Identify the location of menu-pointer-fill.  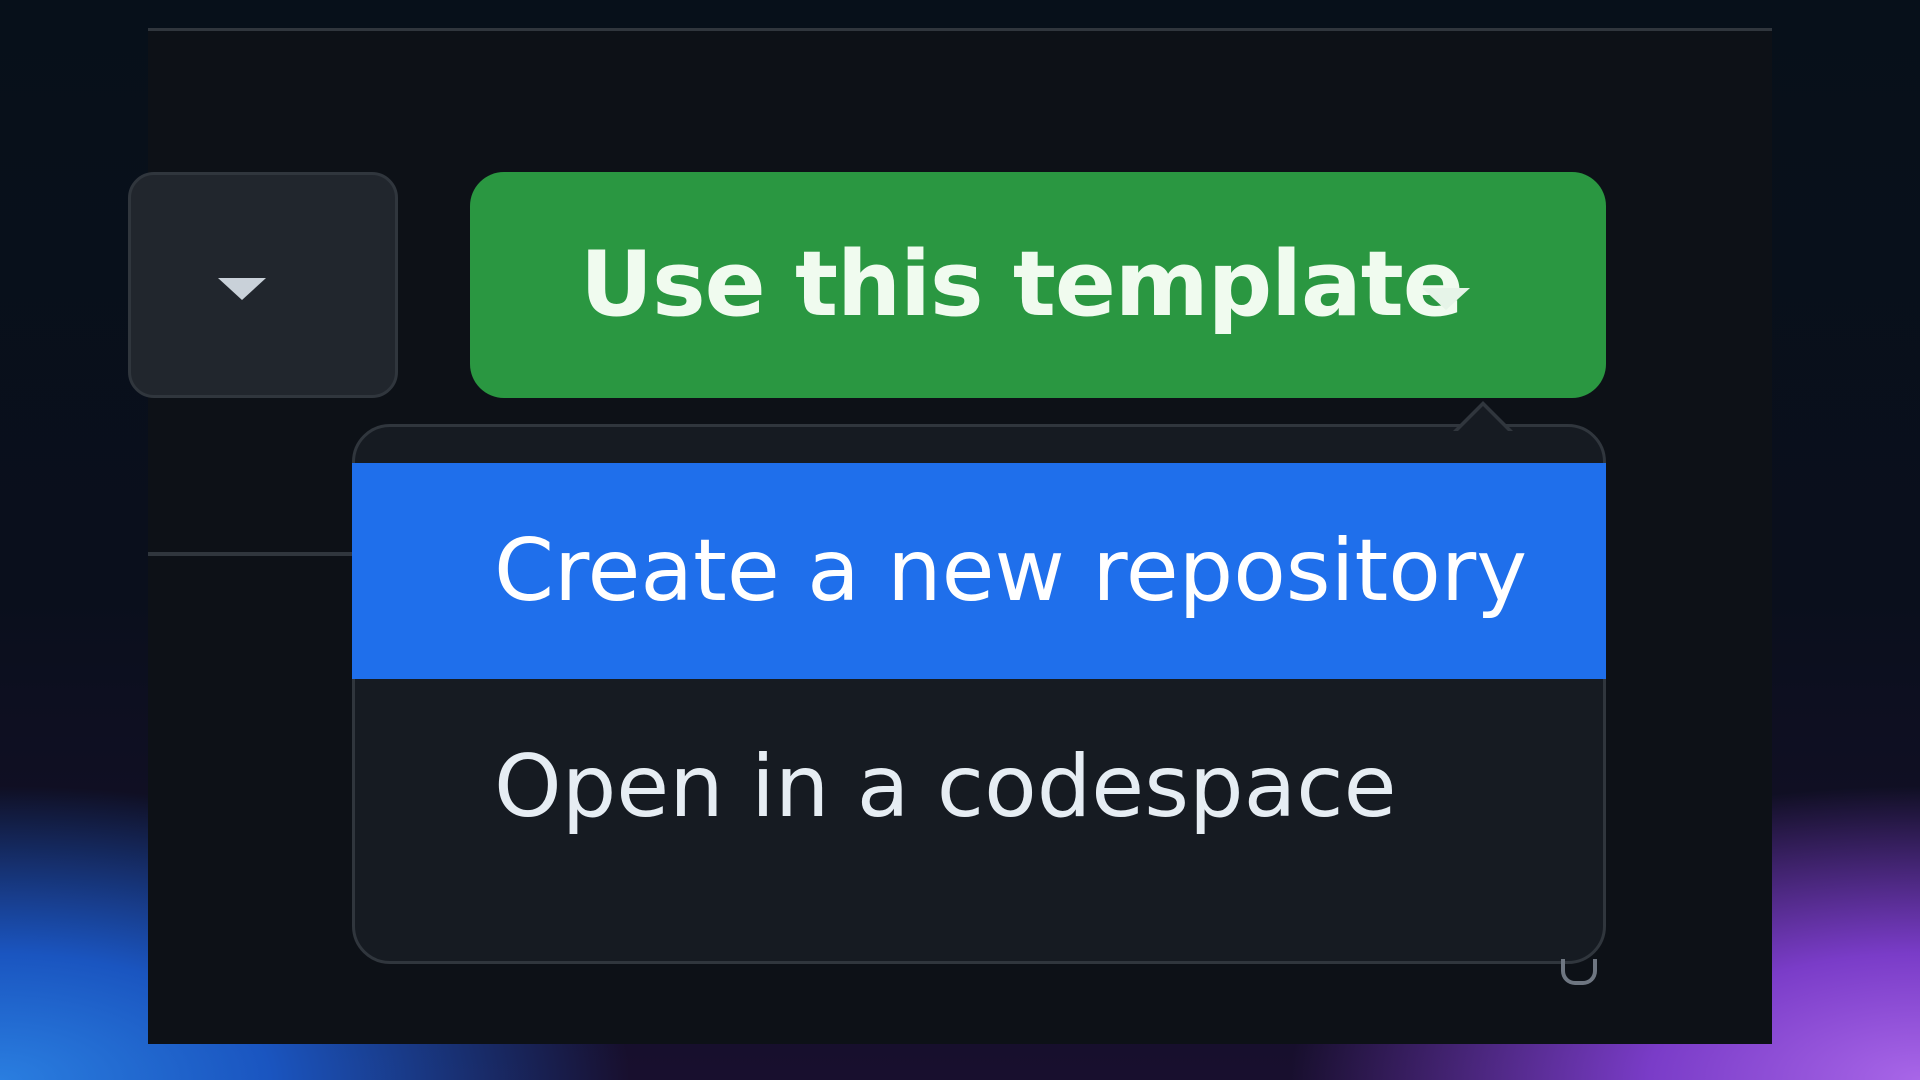
(1483, 419).